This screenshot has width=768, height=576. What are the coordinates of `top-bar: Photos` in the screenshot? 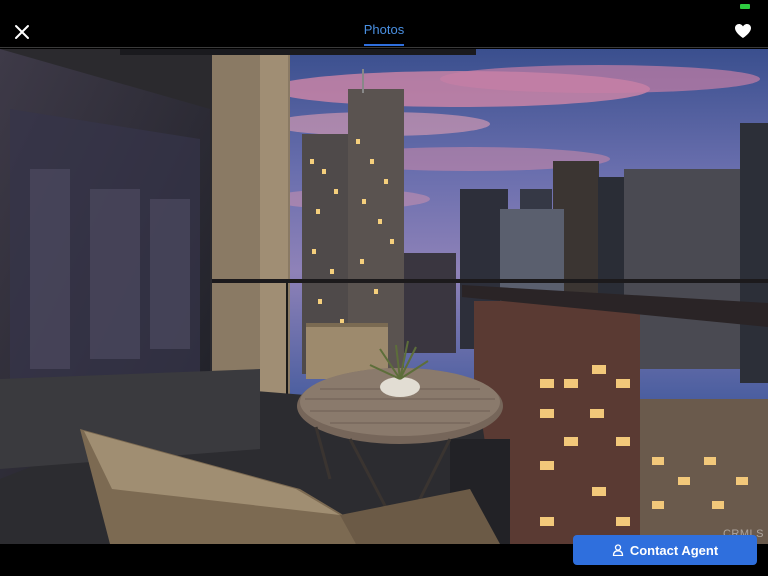 It's located at (384, 24).